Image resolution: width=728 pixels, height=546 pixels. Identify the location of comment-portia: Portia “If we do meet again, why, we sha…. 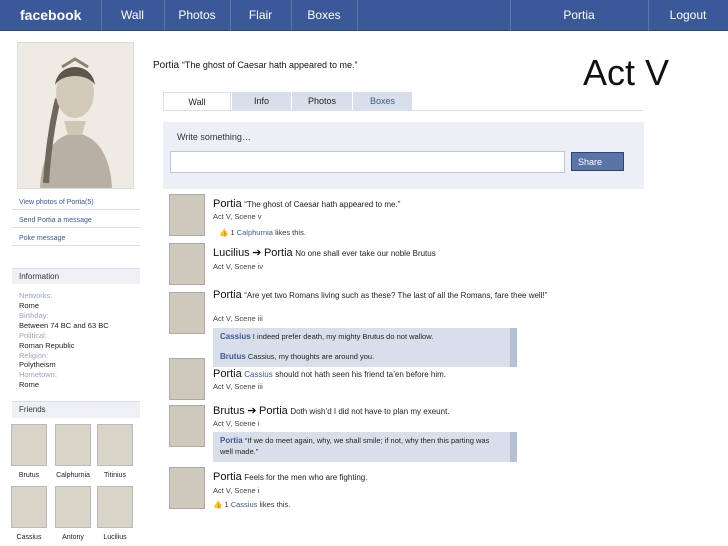
(365, 447).